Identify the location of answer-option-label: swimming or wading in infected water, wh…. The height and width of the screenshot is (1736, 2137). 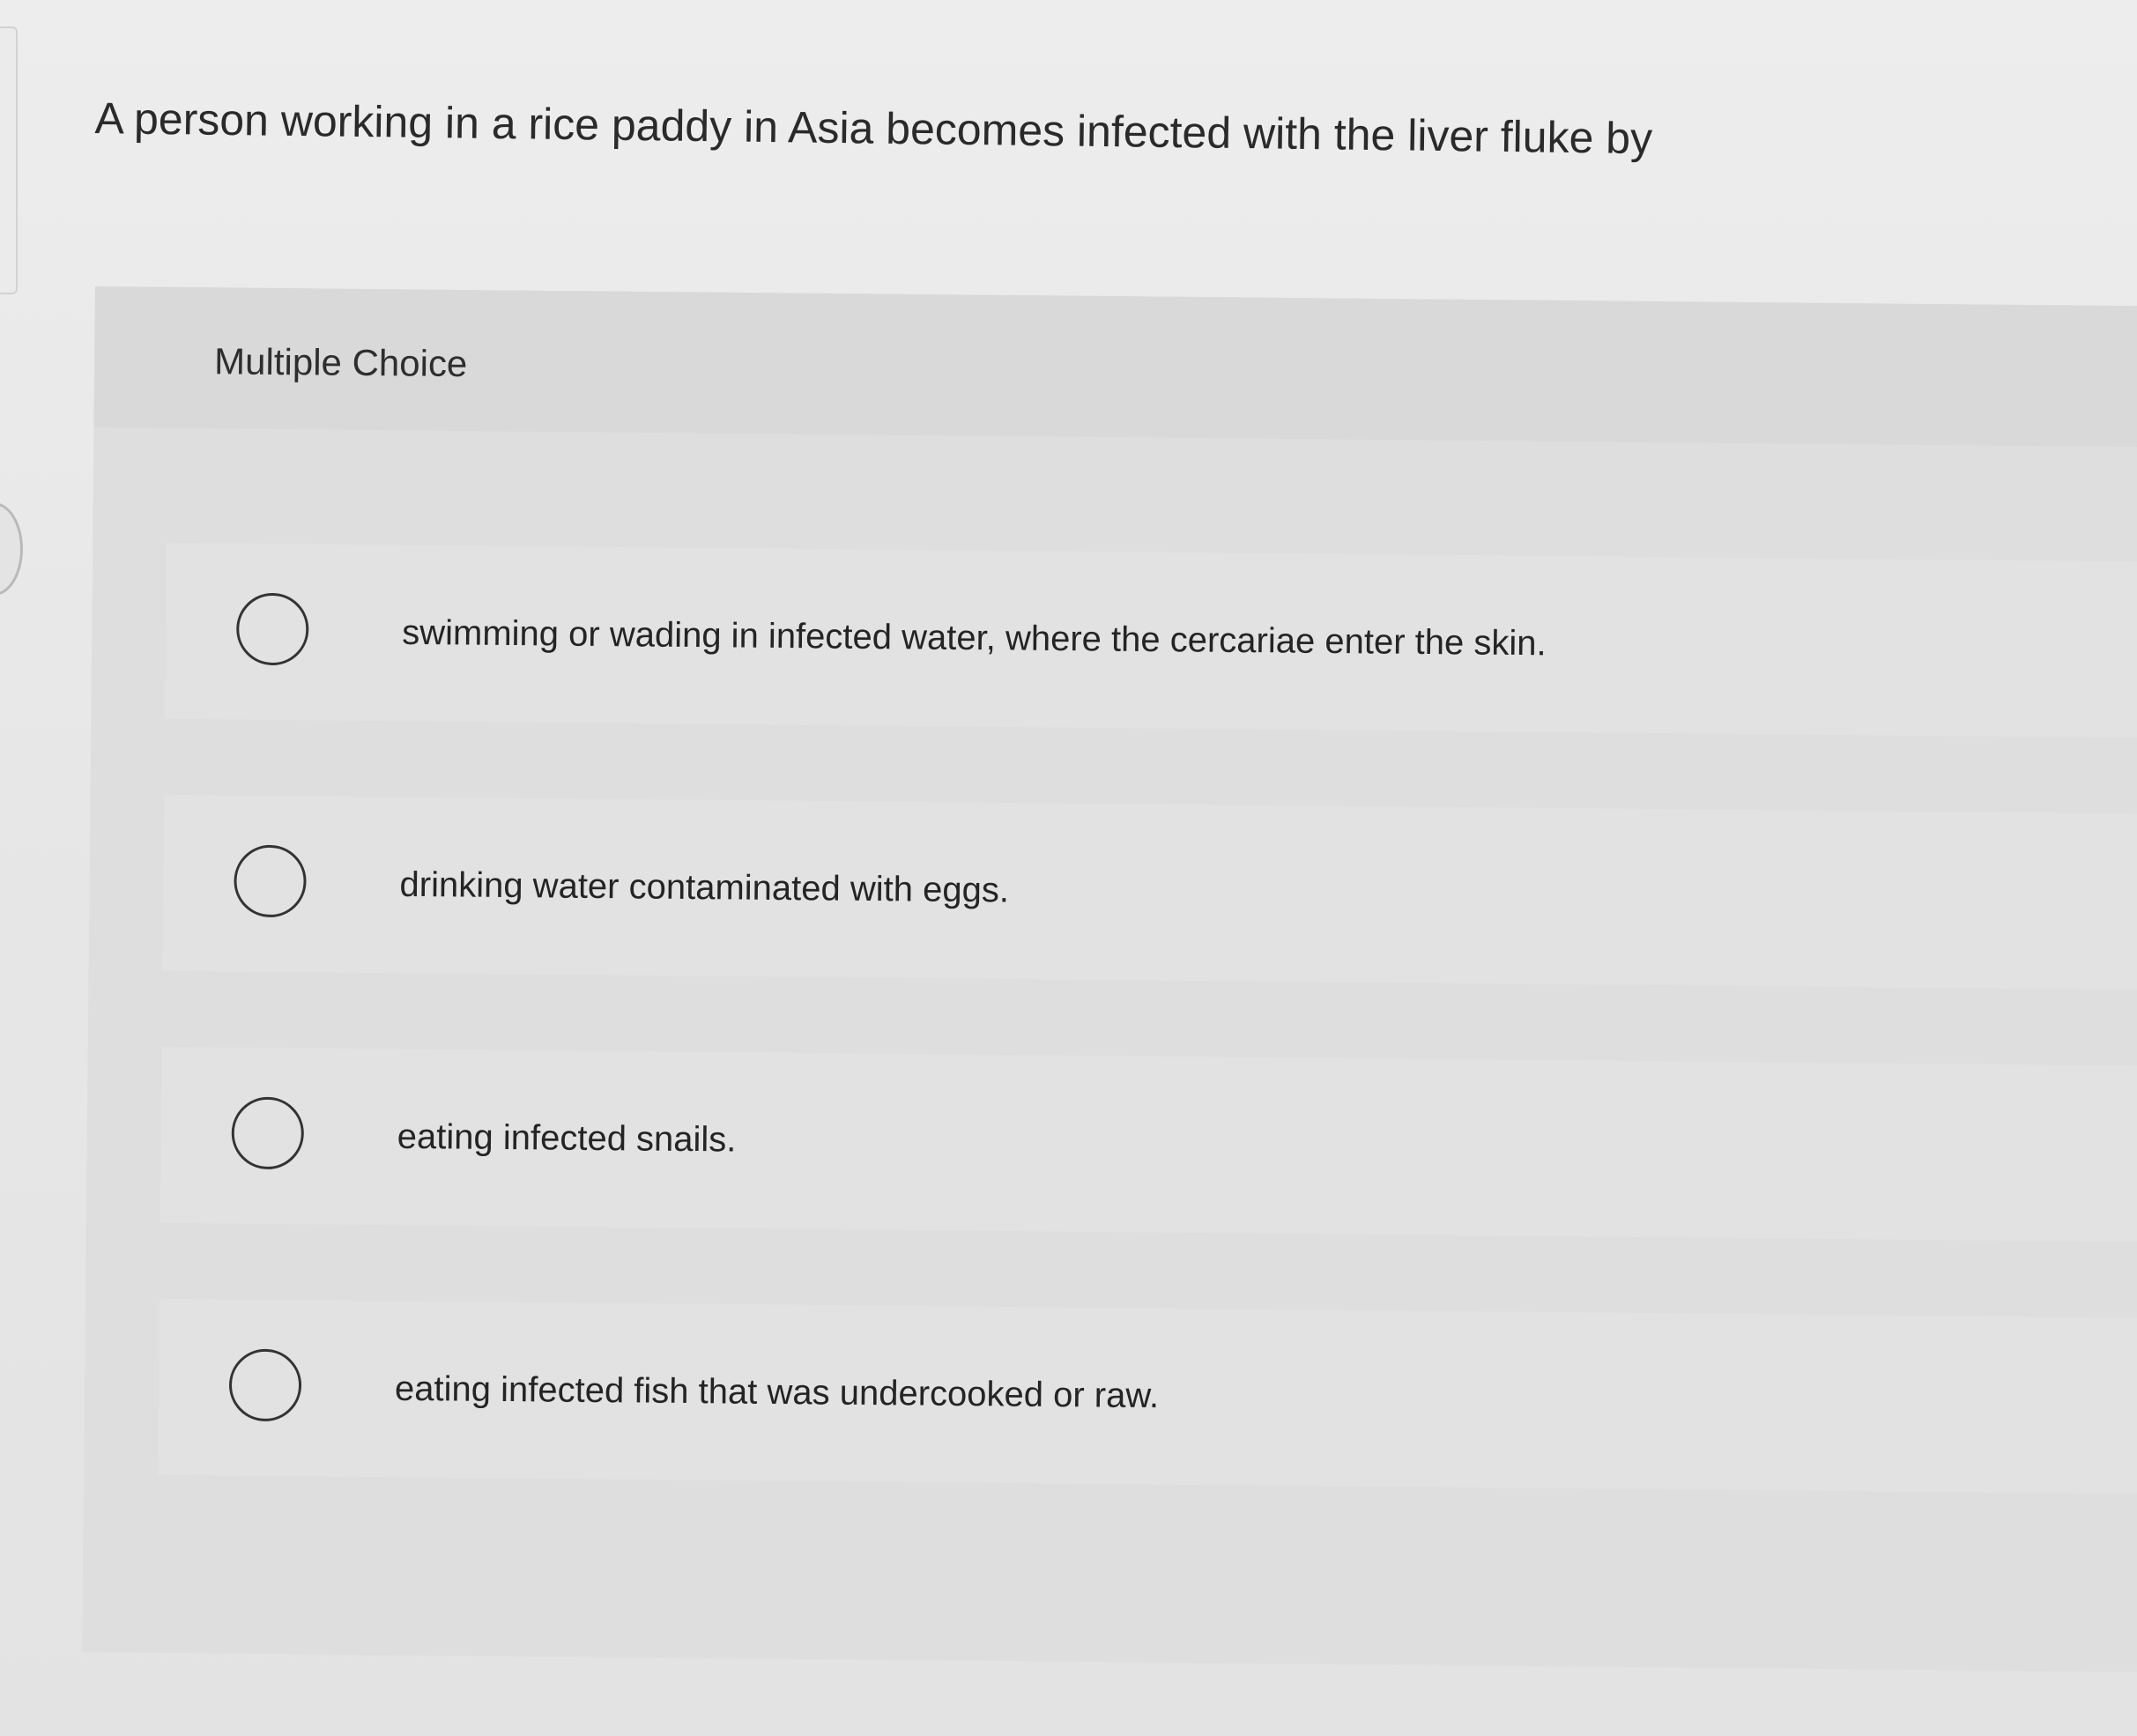
(974, 638).